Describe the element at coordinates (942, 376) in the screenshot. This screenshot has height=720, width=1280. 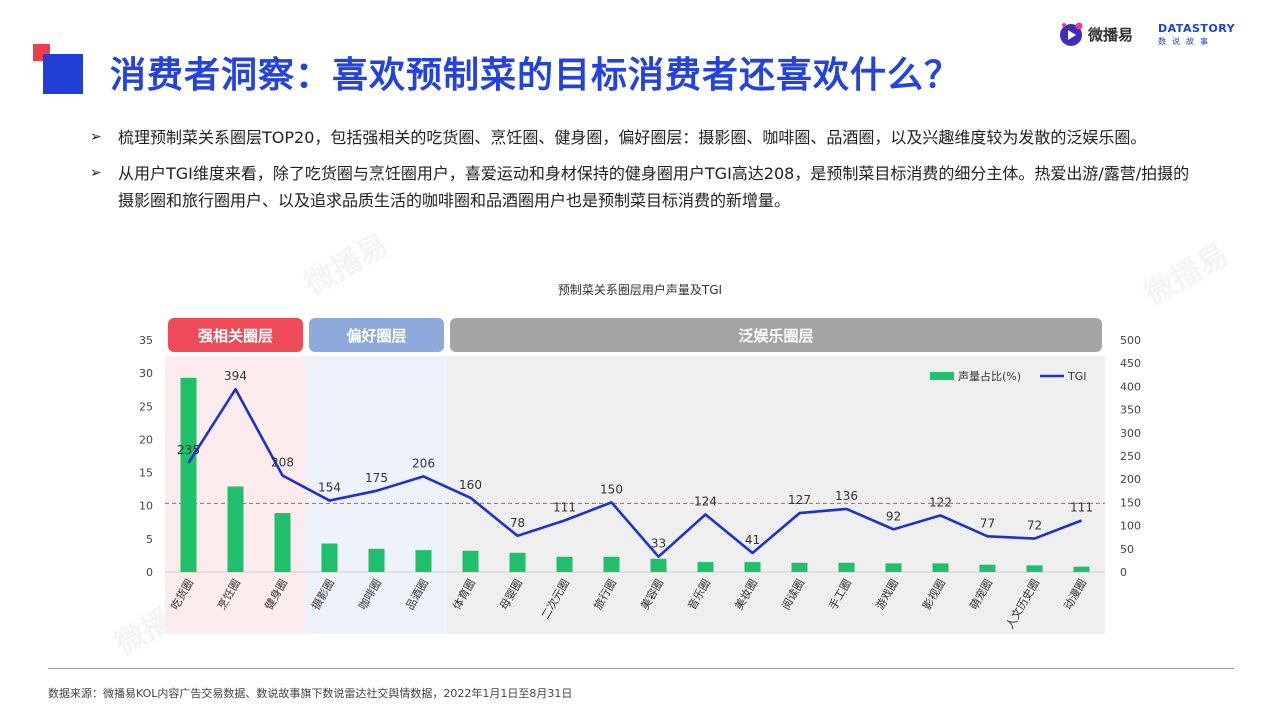
I see `legend-bar-swatch` at that location.